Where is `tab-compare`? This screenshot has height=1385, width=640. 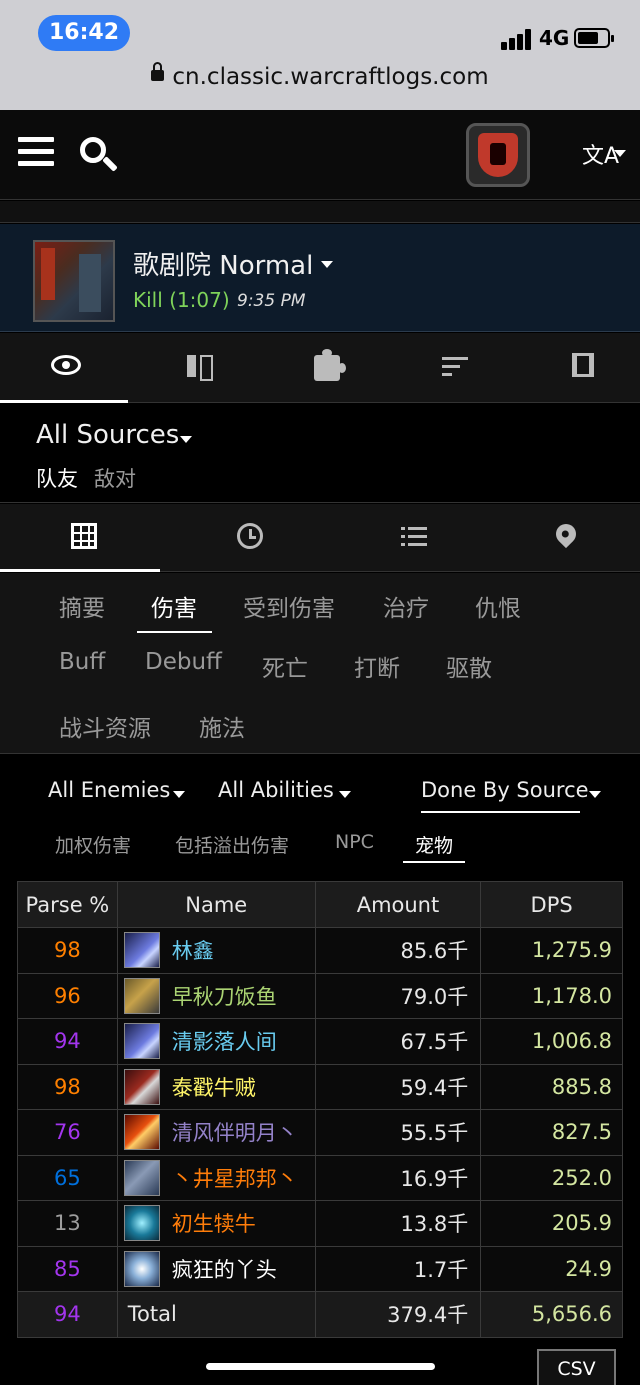 tab-compare is located at coordinates (192, 368).